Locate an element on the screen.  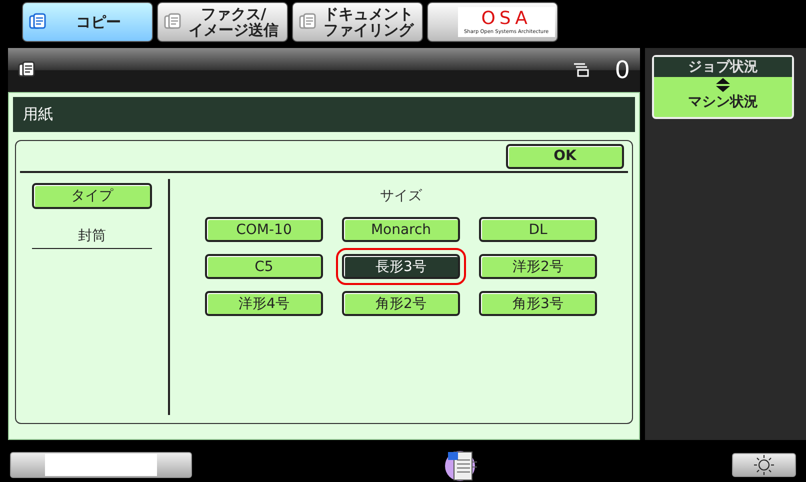
status-field-button is located at coordinates (101, 465).